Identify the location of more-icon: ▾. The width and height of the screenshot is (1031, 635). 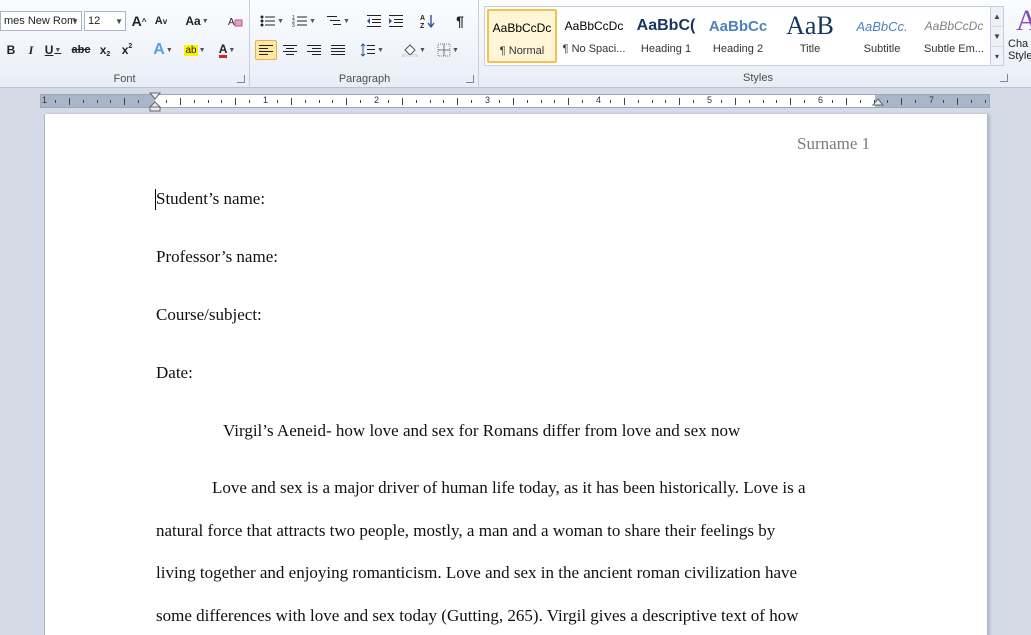
(997, 57).